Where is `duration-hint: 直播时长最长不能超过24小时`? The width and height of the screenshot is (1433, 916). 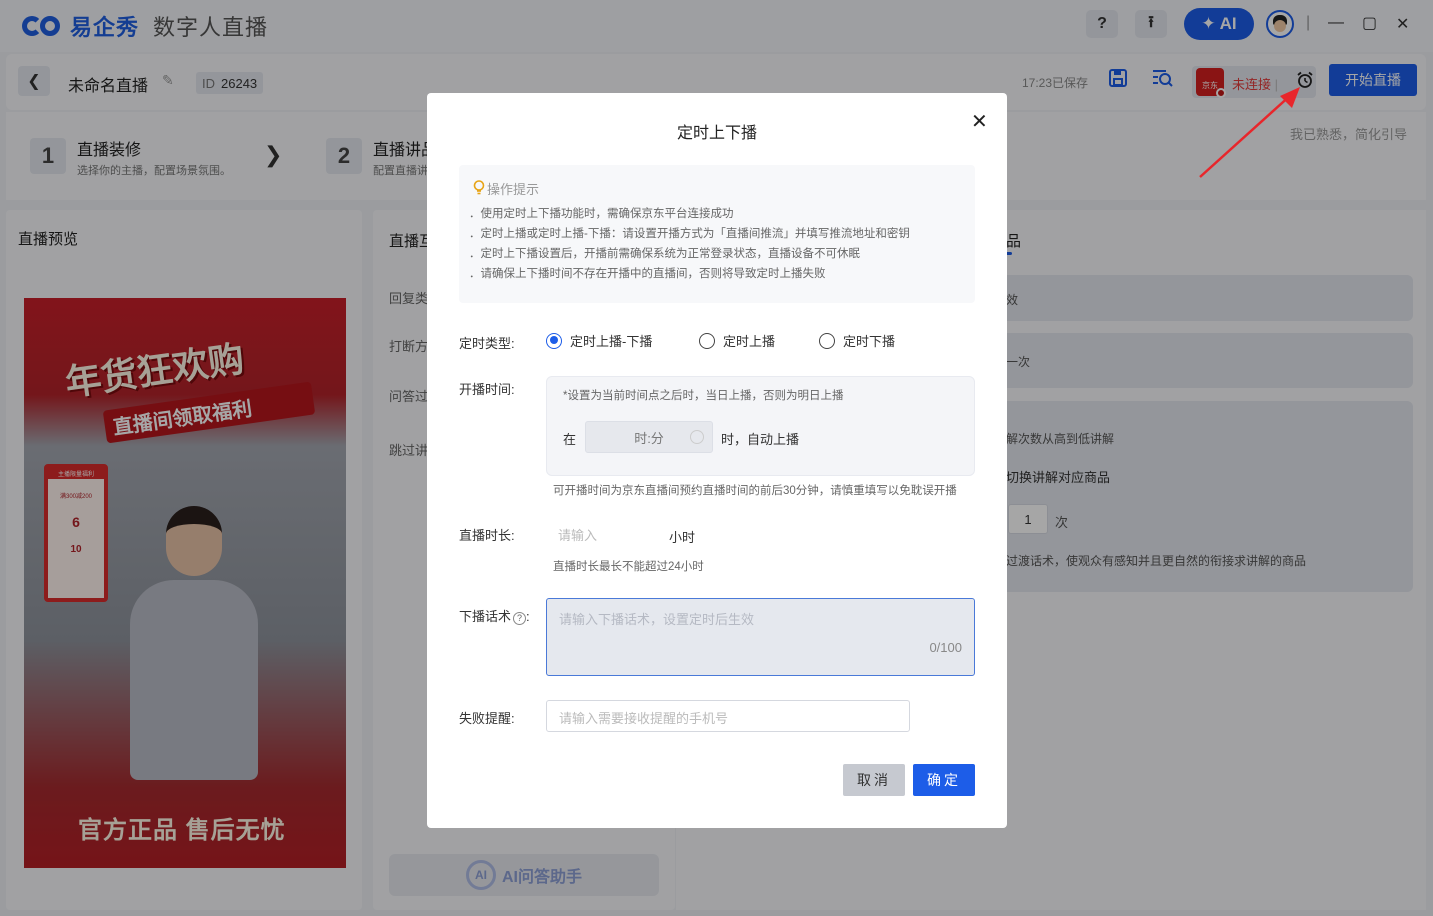 duration-hint: 直播时长最长不能超过24小时 is located at coordinates (628, 567).